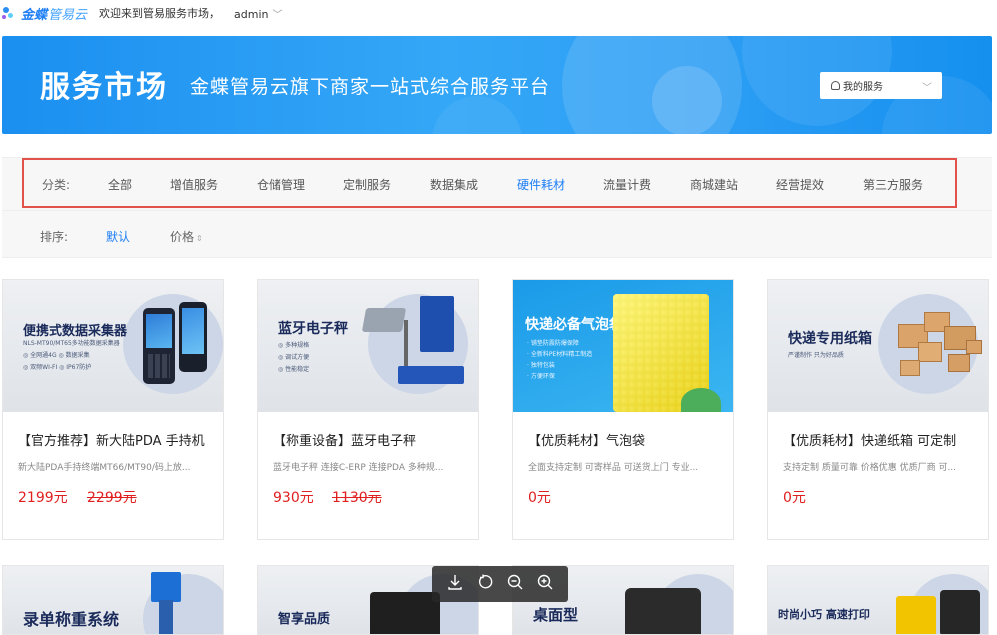 The height and width of the screenshot is (635, 997). What do you see at coordinates (71, 343) in the screenshot?
I see `product-image-sub: NLS-MT90/MT65多功能数据采集器` at bounding box center [71, 343].